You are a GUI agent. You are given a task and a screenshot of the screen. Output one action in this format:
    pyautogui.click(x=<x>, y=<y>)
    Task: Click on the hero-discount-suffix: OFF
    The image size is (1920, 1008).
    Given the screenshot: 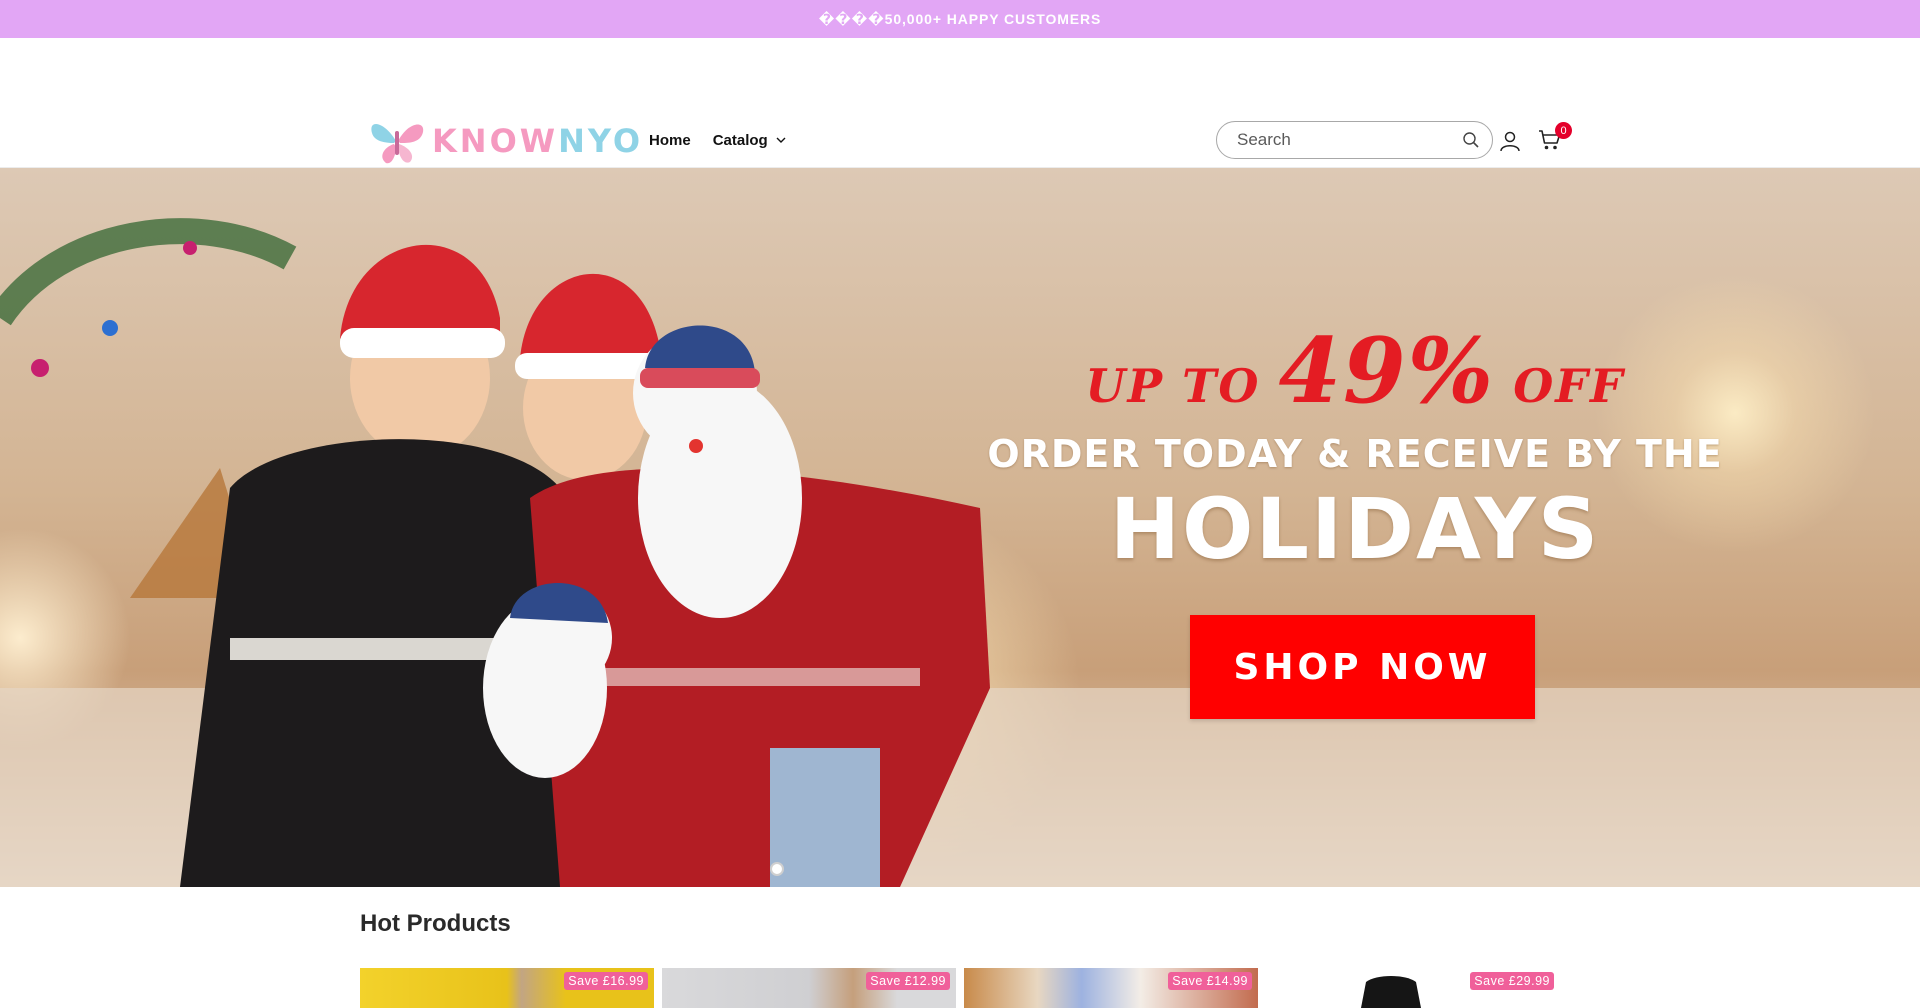 What is the action you would take?
    pyautogui.click(x=1569, y=386)
    